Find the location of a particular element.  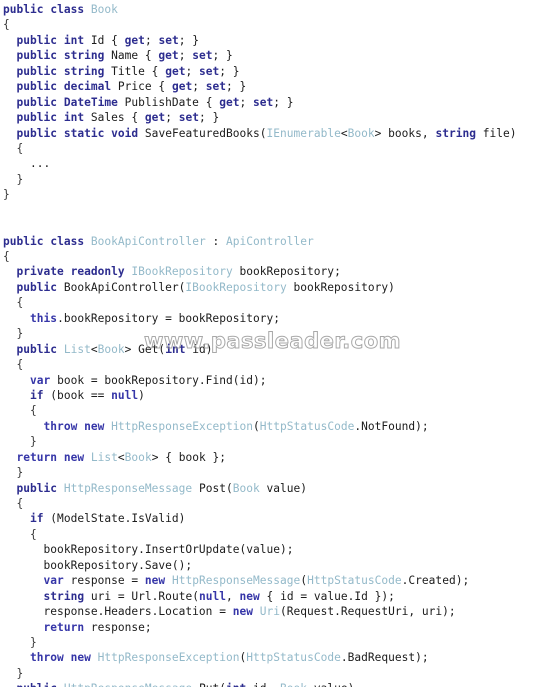

code-token: Price { is located at coordinates (141, 87).